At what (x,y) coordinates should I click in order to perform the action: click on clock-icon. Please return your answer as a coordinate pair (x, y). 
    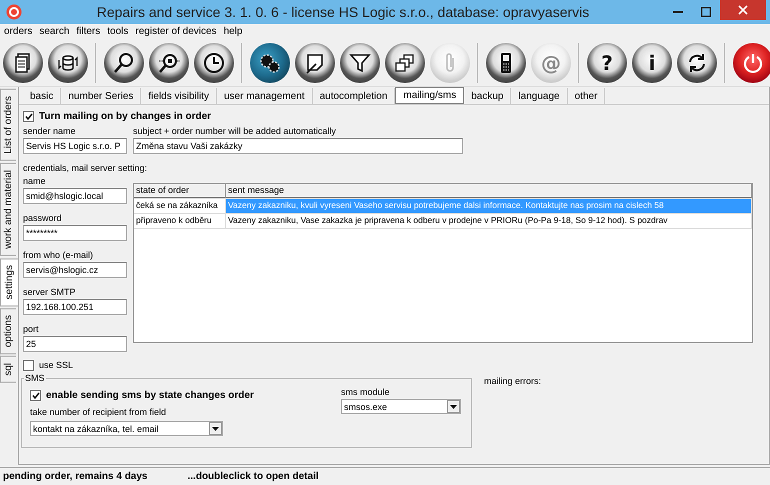
    Looking at the image, I should click on (214, 62).